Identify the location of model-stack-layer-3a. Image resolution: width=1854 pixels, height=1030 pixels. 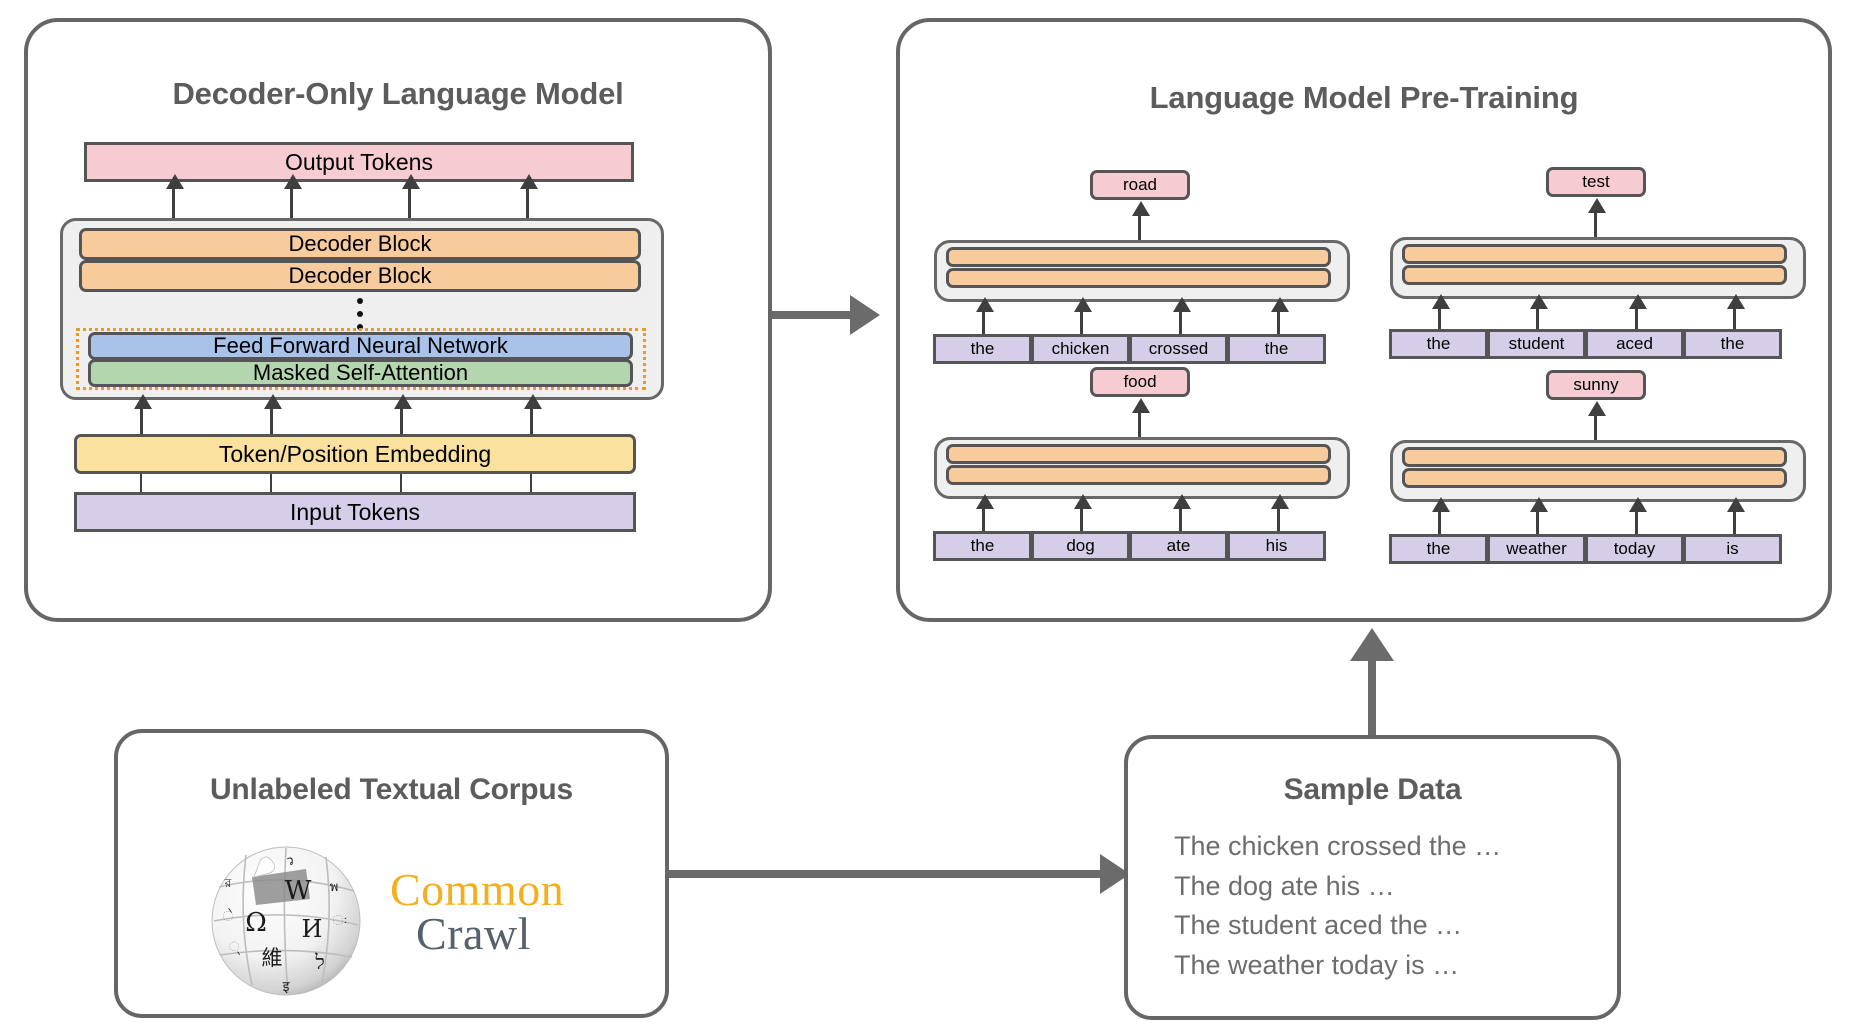
(1138, 454).